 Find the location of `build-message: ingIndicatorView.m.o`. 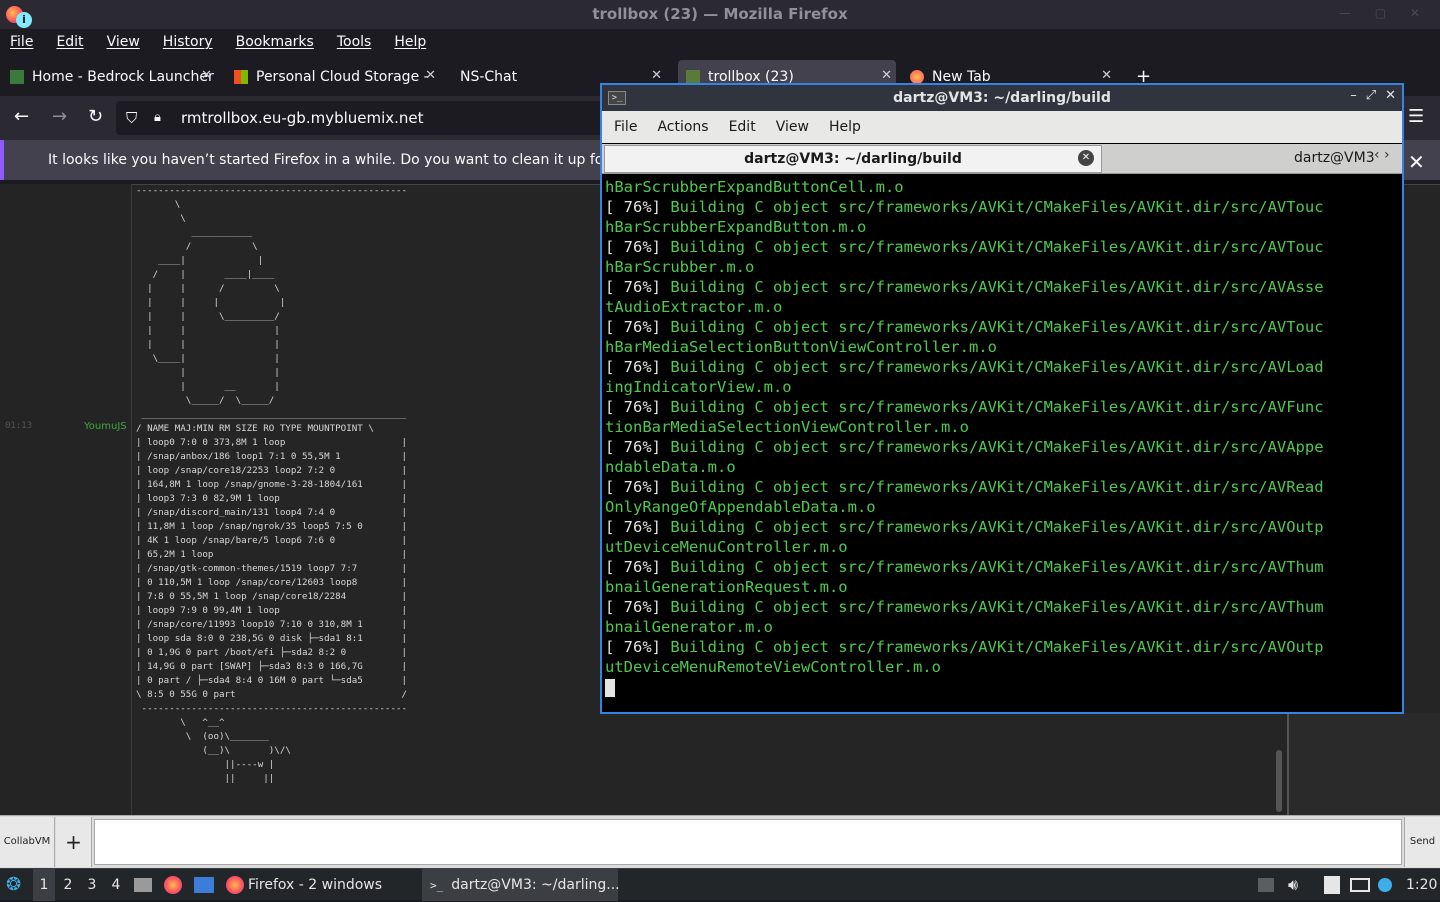

build-message: ingIndicatorView.m.o is located at coordinates (698, 387).